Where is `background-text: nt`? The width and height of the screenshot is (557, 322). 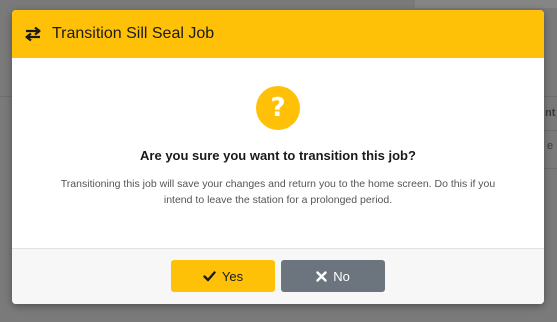
background-text: nt is located at coordinates (550, 113).